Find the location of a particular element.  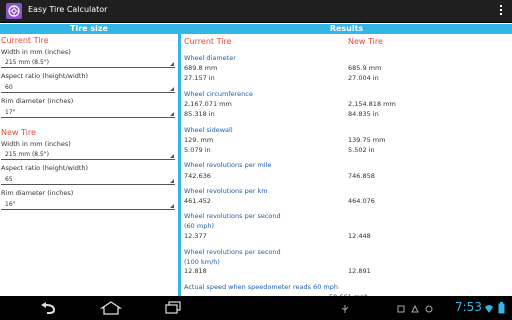

rev-per-km-label: Wheel revolutions per km is located at coordinates (226, 191).